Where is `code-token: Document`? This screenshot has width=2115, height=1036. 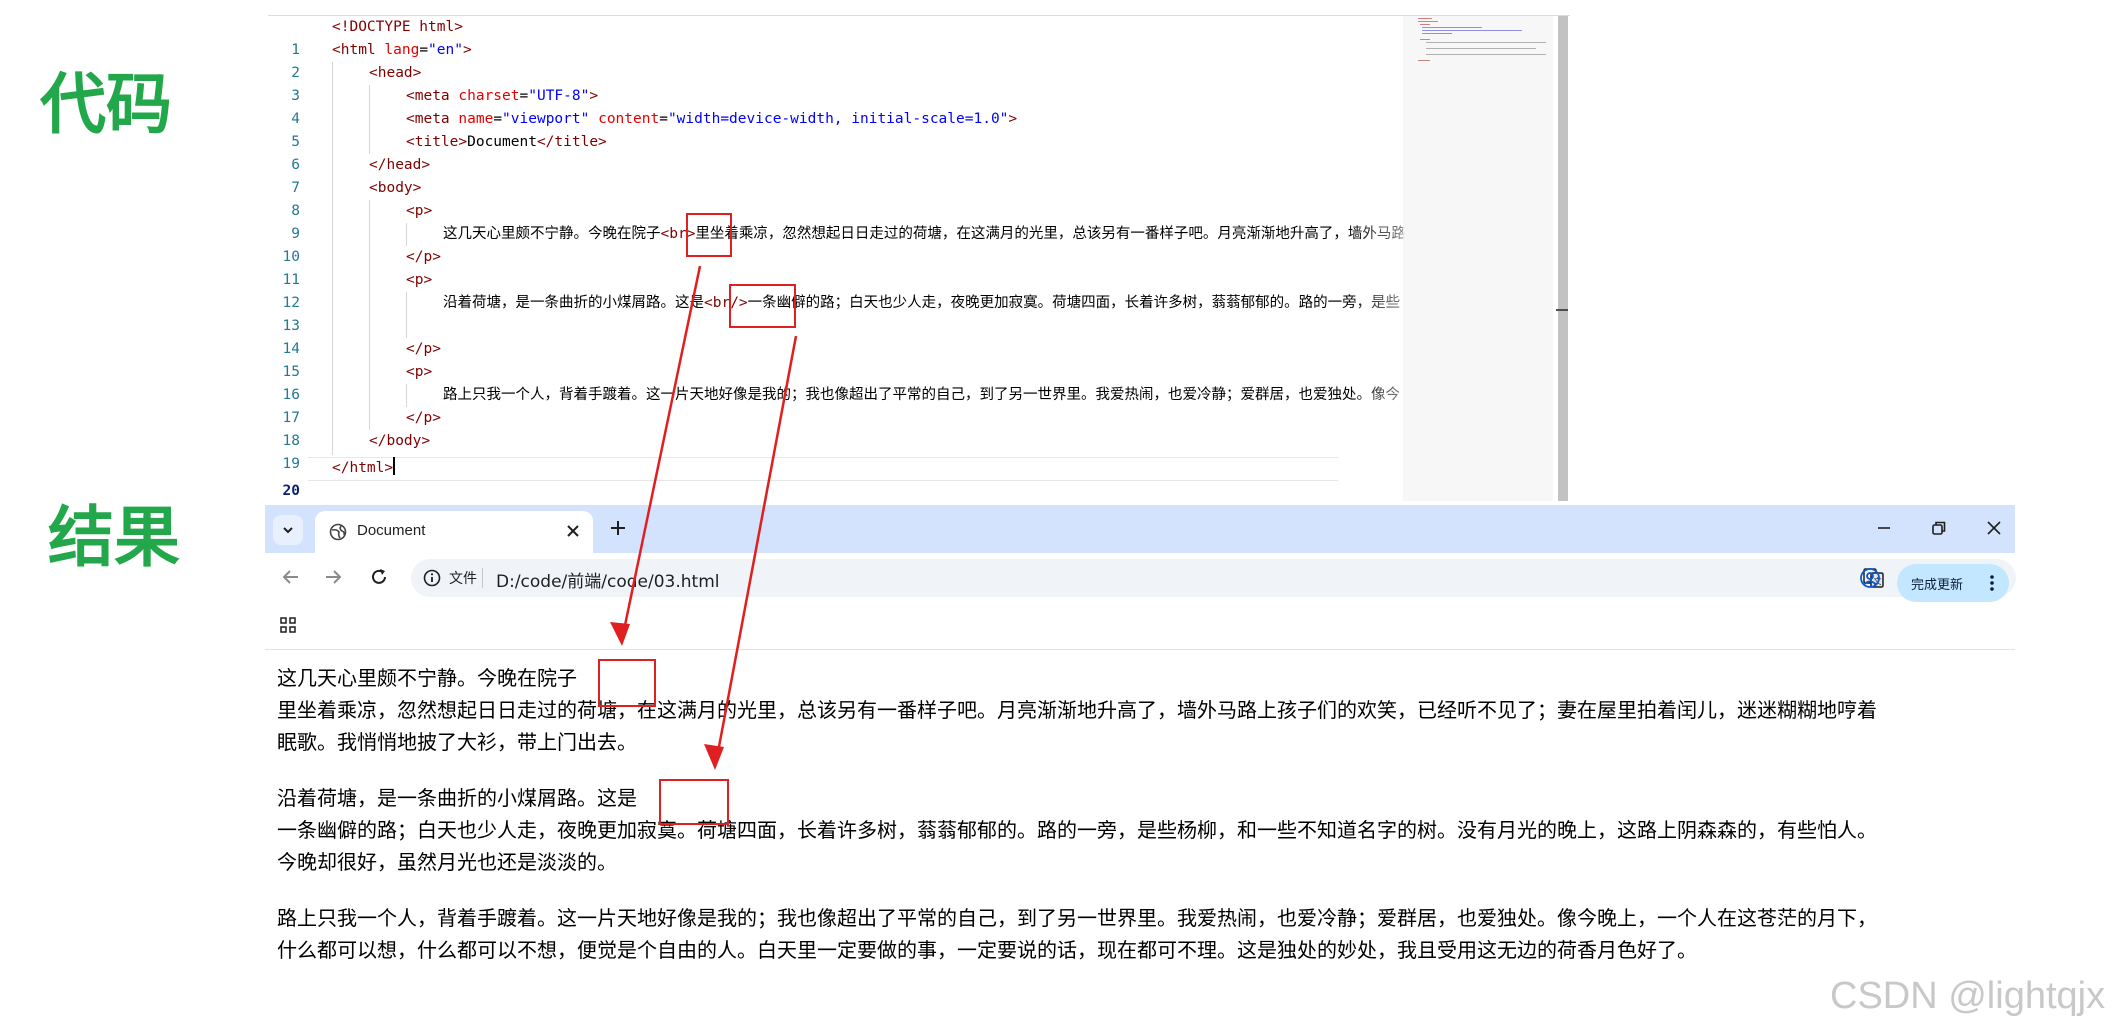 code-token: Document is located at coordinates (502, 142).